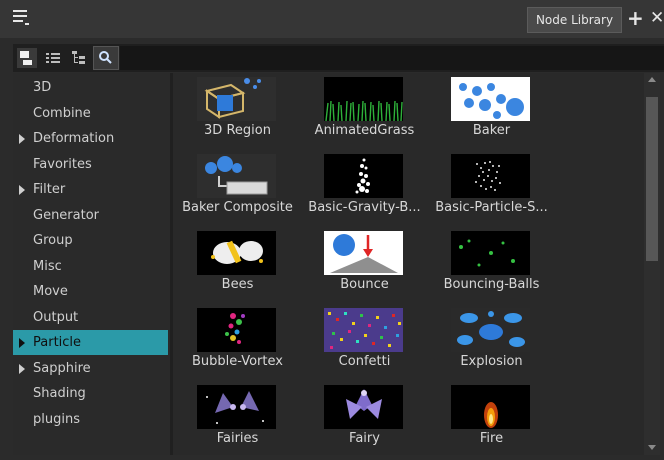  Describe the element at coordinates (79, 58) in the screenshot. I see `tree-view-icon` at that location.